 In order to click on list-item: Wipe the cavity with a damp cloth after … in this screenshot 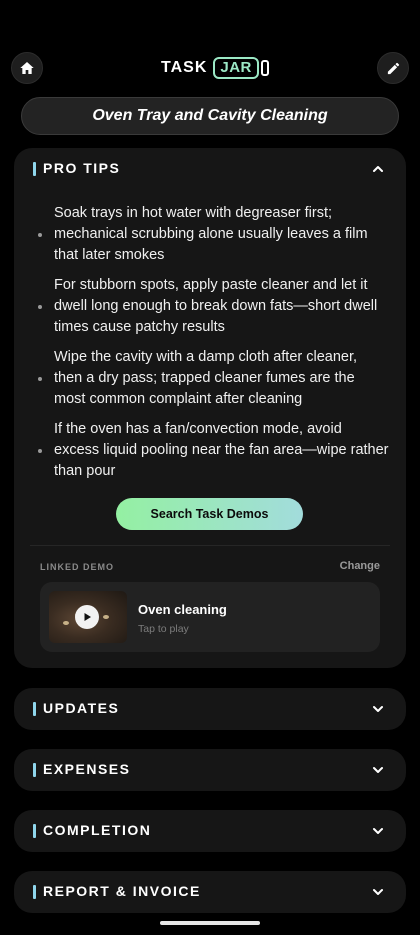, I will do `click(213, 378)`.